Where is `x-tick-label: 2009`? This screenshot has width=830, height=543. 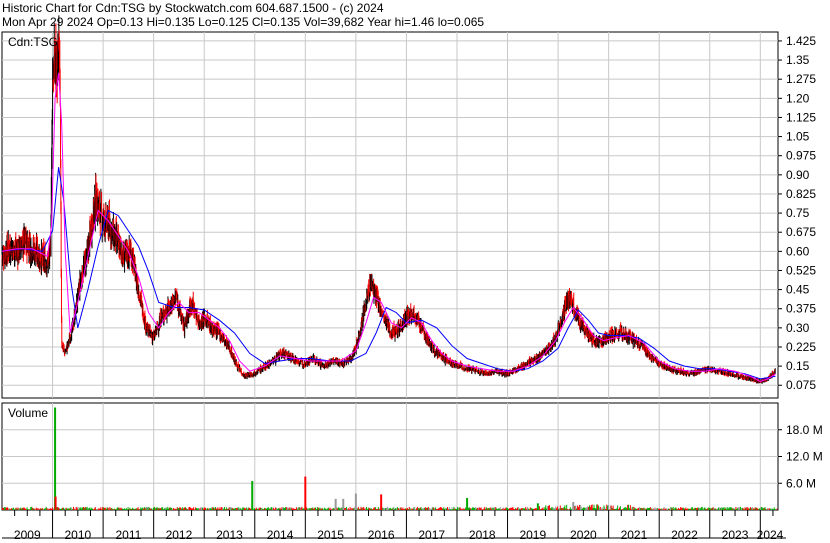 x-tick-label: 2009 is located at coordinates (27, 535).